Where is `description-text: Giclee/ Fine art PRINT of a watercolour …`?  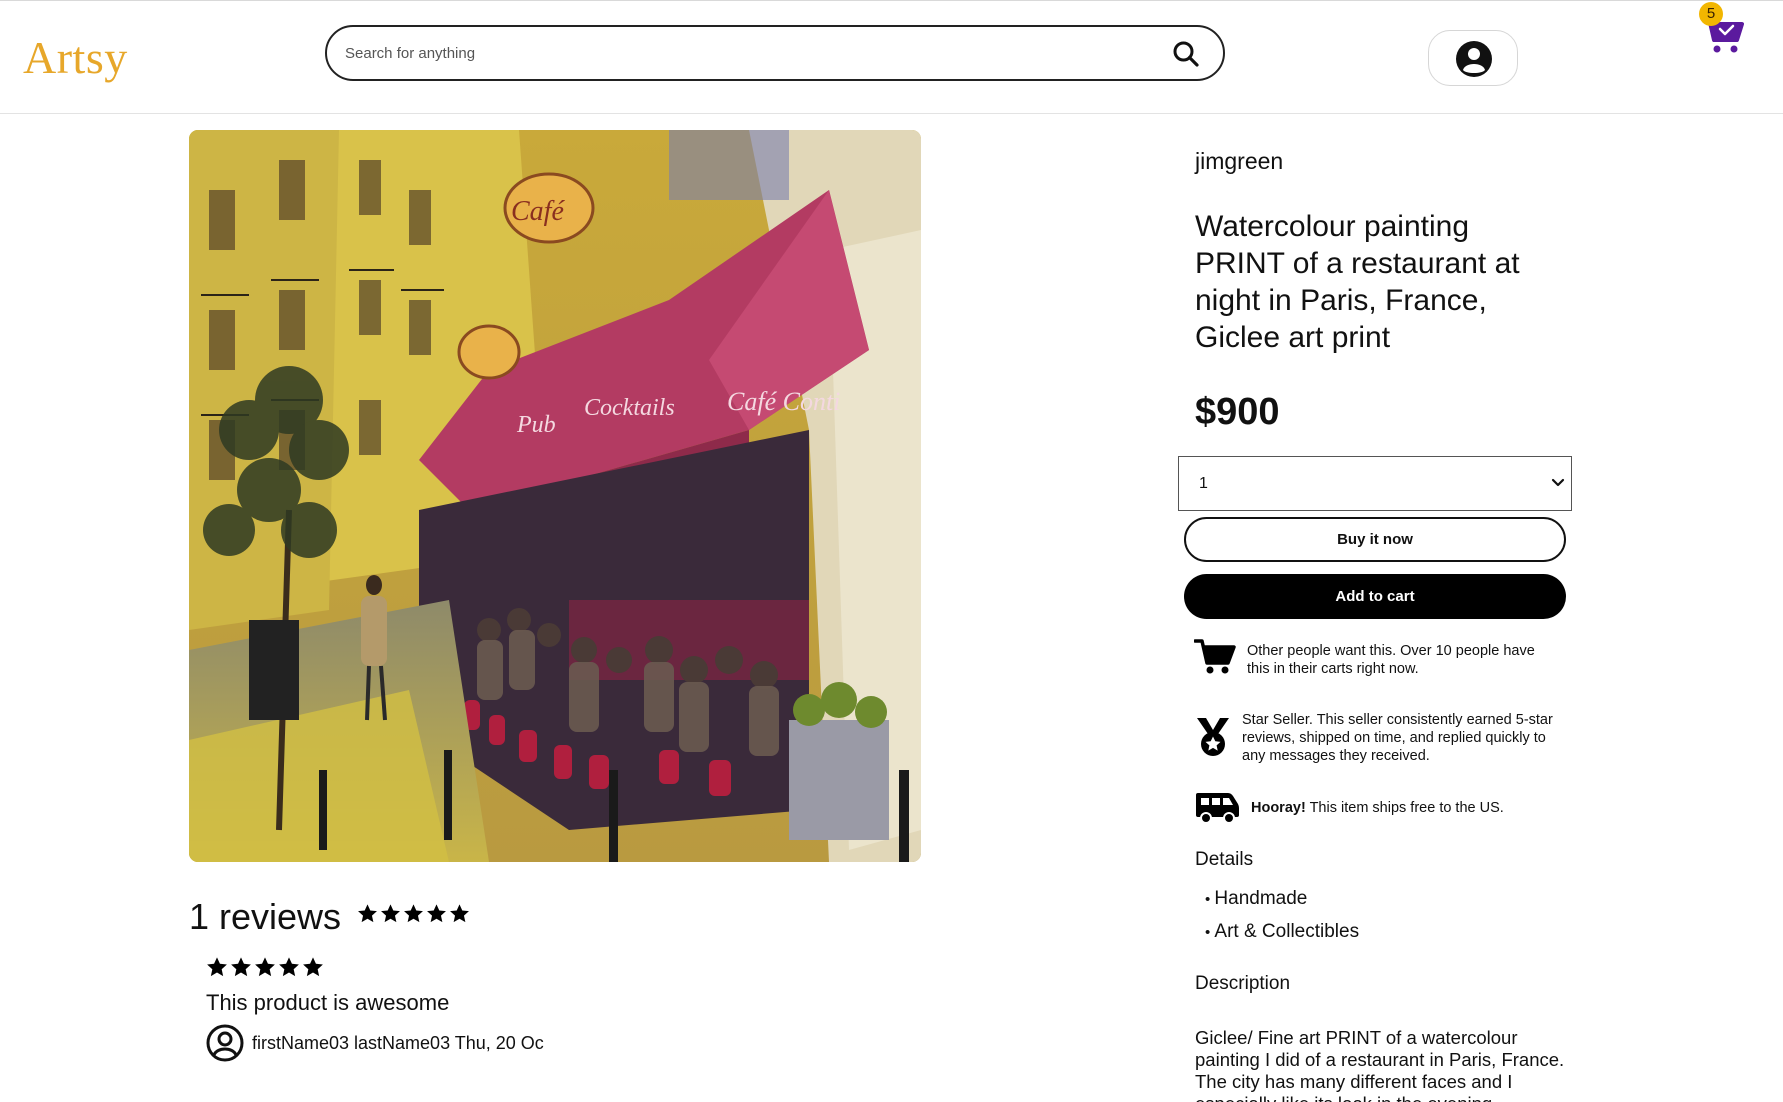
description-text: Giclee/ Fine art PRINT of a watercolour … is located at coordinates (1380, 1064).